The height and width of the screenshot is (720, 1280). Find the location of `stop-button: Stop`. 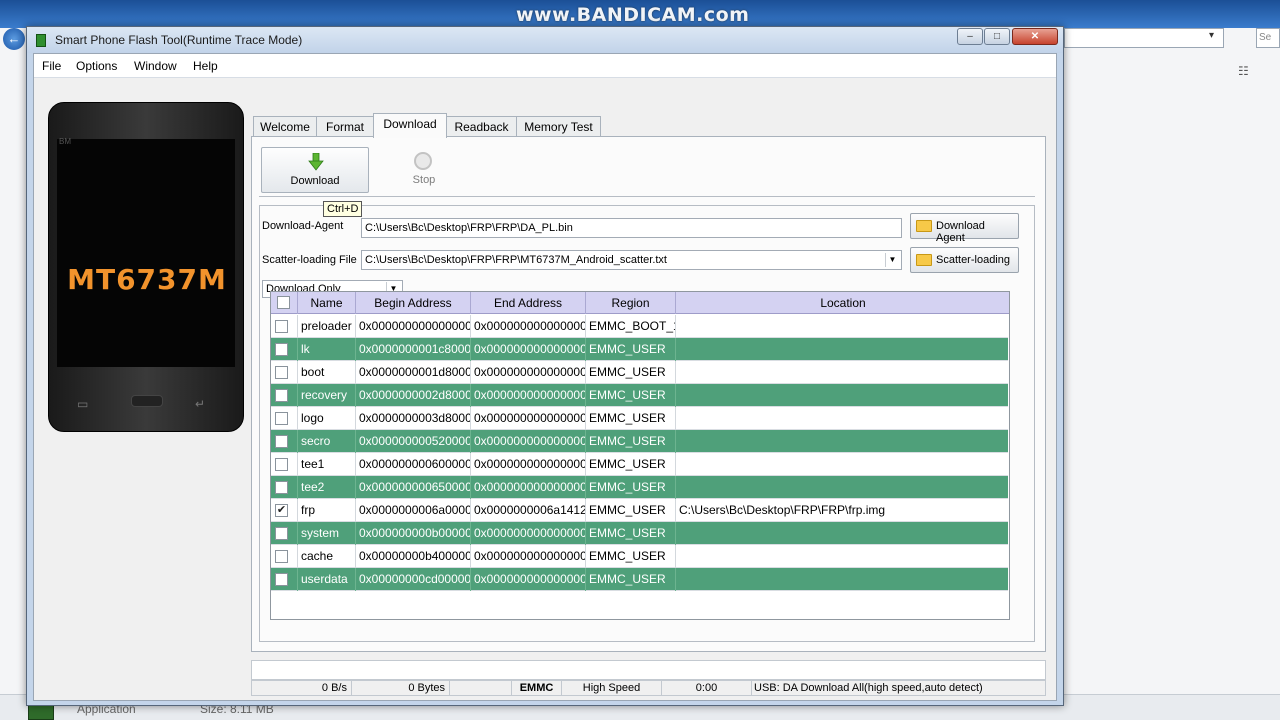

stop-button: Stop is located at coordinates (424, 170).